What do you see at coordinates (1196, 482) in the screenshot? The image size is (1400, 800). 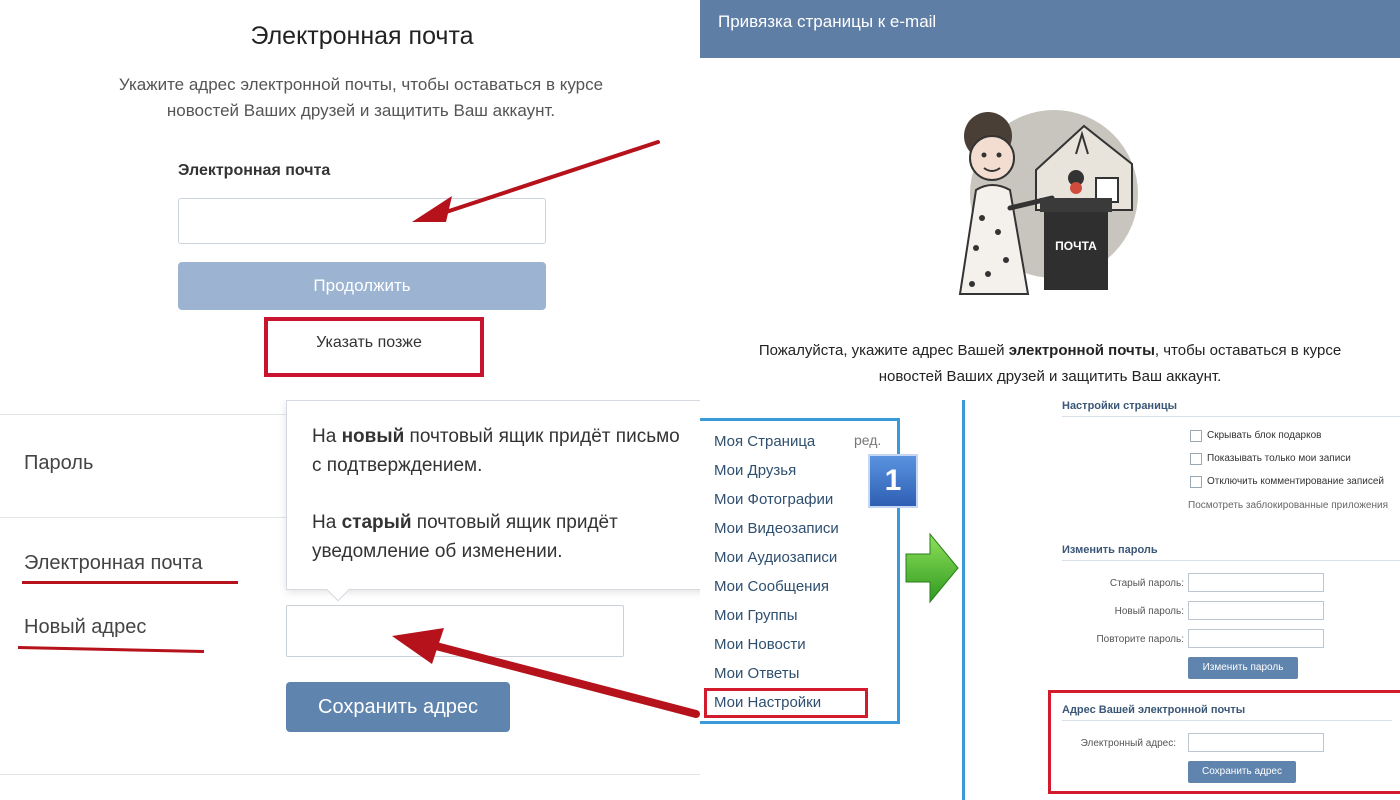 I see `disable-comments-checkbox` at bounding box center [1196, 482].